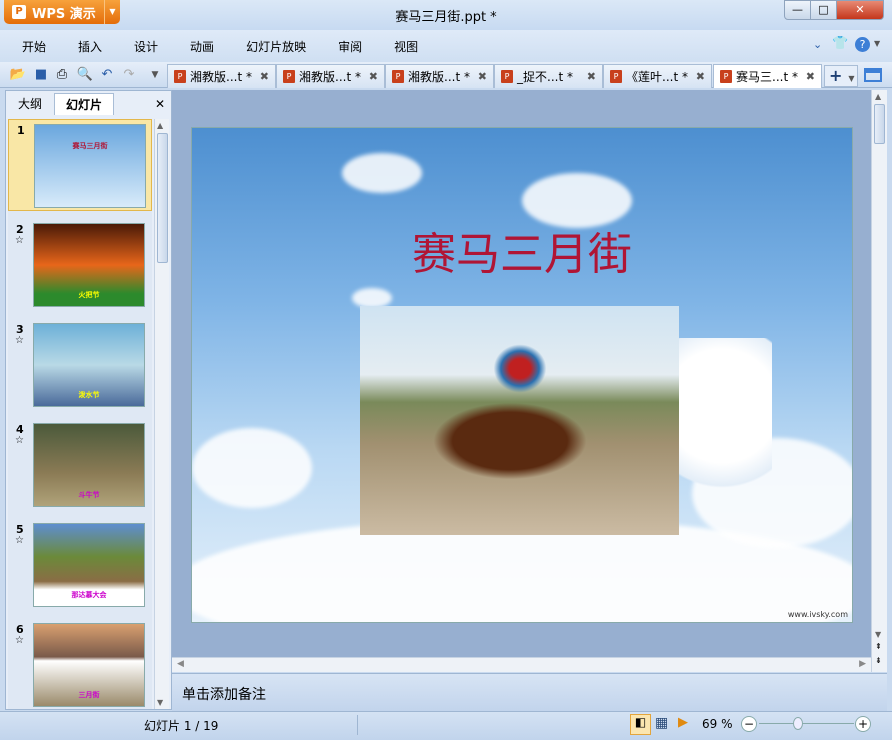 The width and height of the screenshot is (892, 740). Describe the element at coordinates (717, 724) in the screenshot. I see `zoom-level: 69 %` at that location.